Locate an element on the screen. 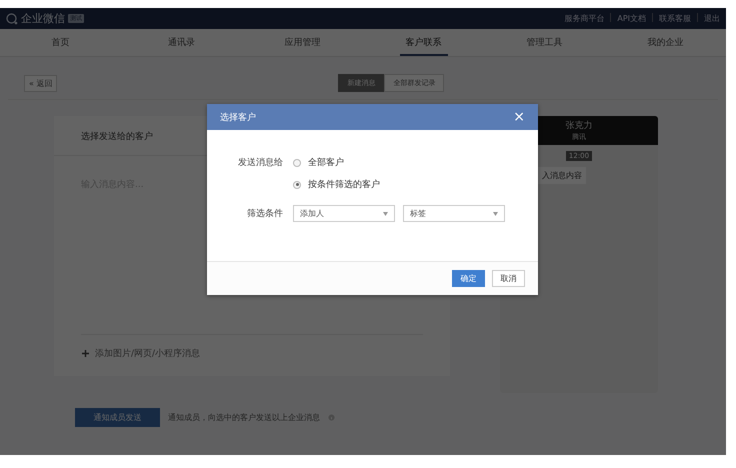 The image size is (736, 468). nav-tab: 通讯录 is located at coordinates (181, 42).